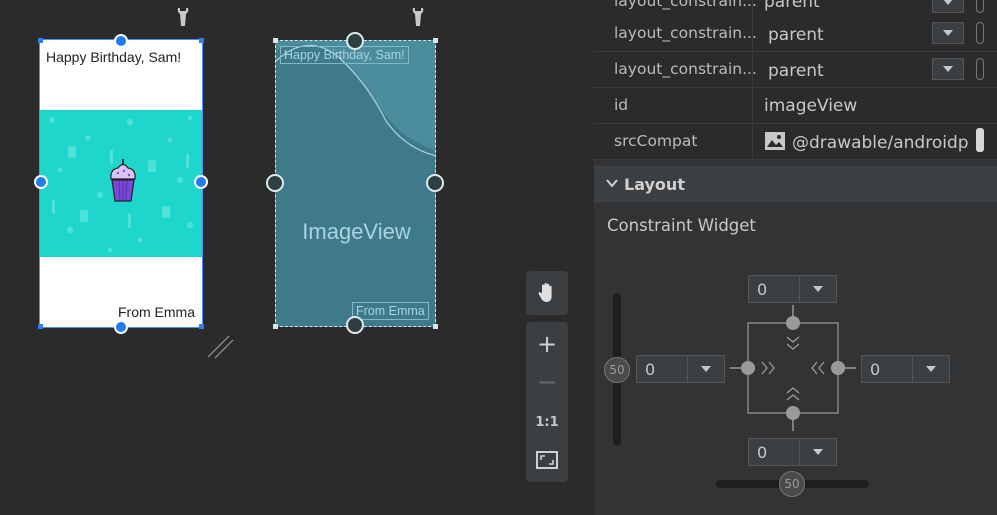  Describe the element at coordinates (875, 369) in the screenshot. I see `right-margin-value: 0` at that location.